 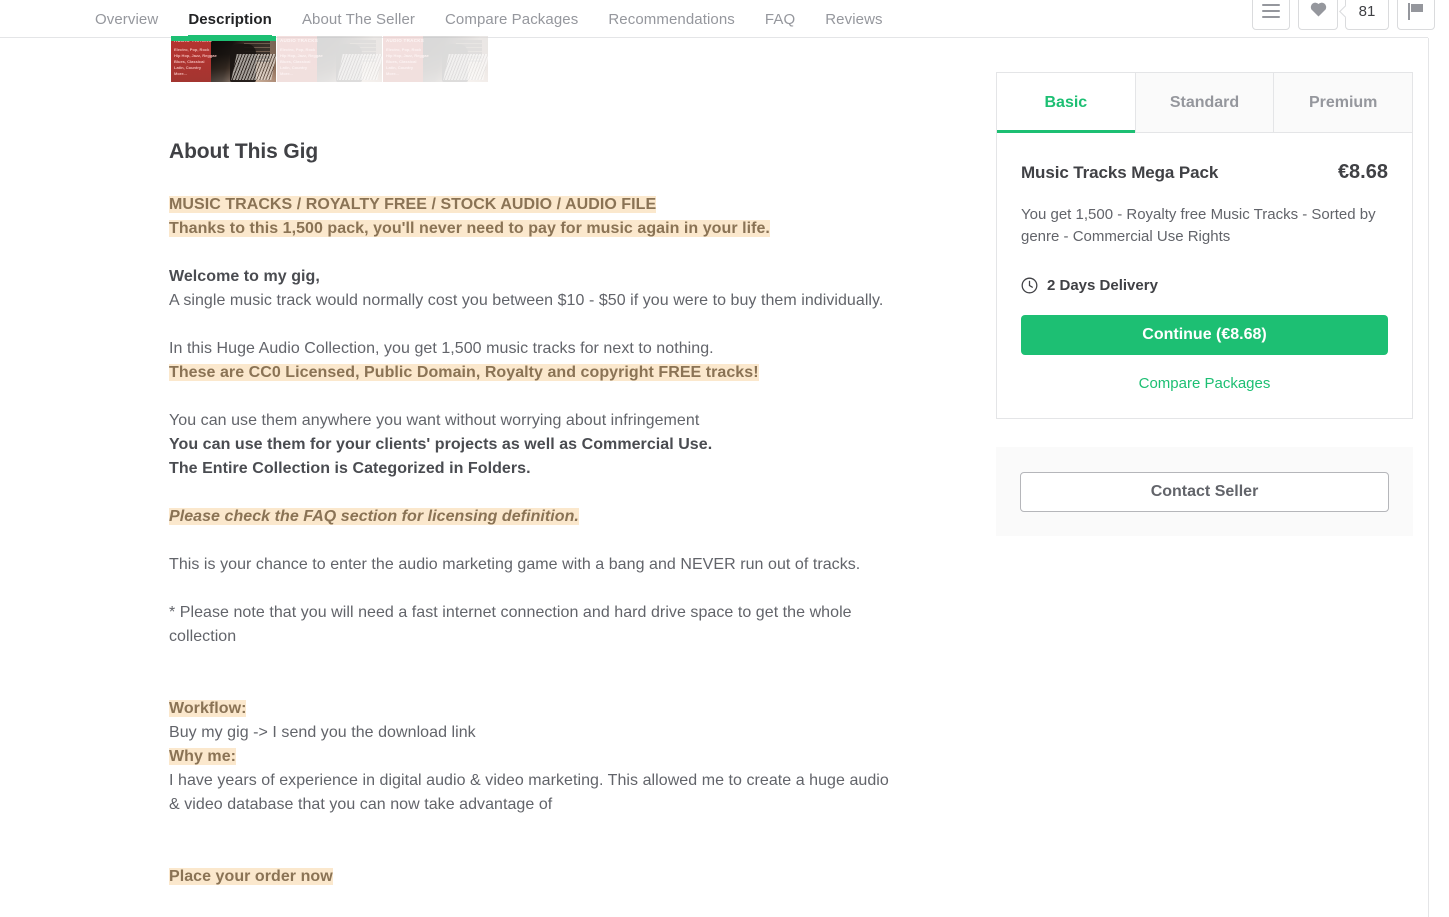 I want to click on package-tab-label: Premium, so click(x=1343, y=102).